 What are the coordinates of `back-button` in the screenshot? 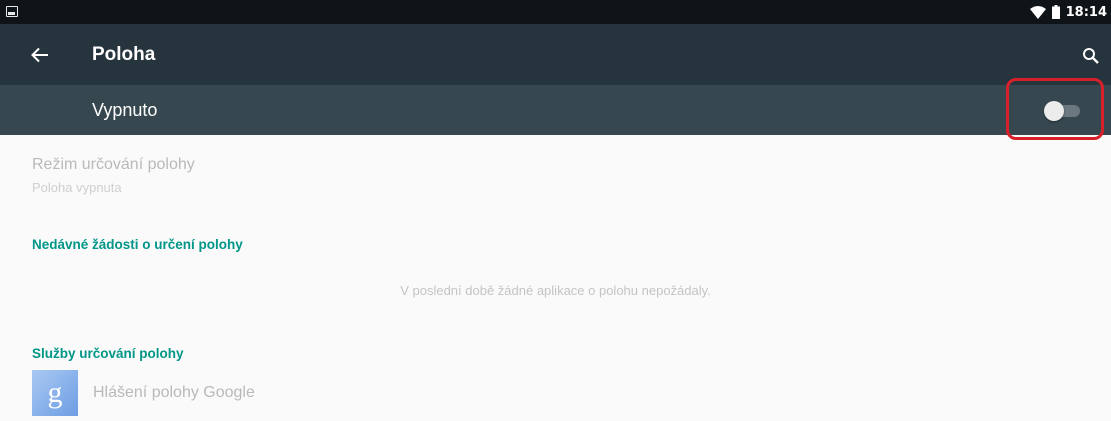 It's located at (40, 55).